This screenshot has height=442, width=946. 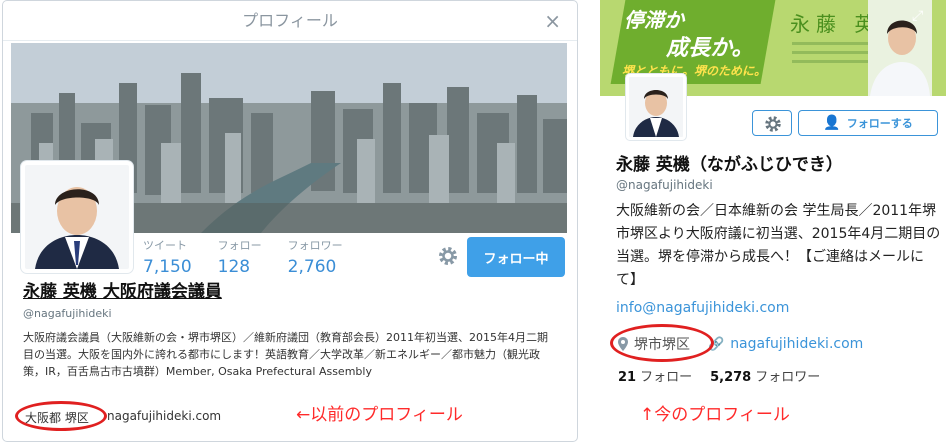 I want to click on followers-count-link: 5,278 フォロワー, so click(x=765, y=375).